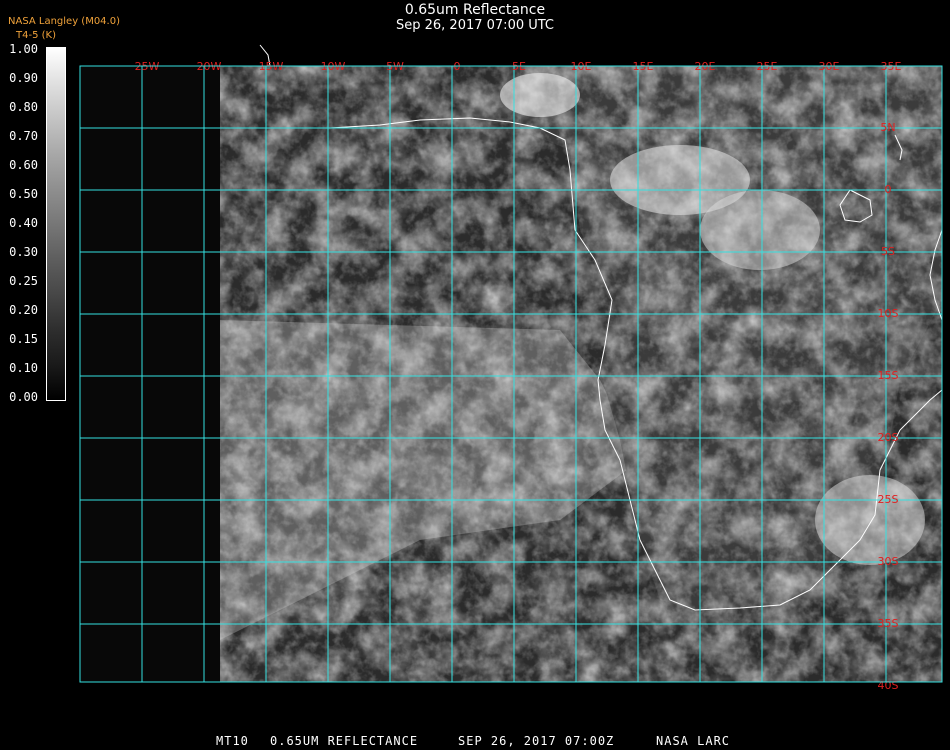 The image size is (950, 750). What do you see at coordinates (344, 741) in the screenshot?
I see `footer-product: 0.65UM REFLECTANCE` at bounding box center [344, 741].